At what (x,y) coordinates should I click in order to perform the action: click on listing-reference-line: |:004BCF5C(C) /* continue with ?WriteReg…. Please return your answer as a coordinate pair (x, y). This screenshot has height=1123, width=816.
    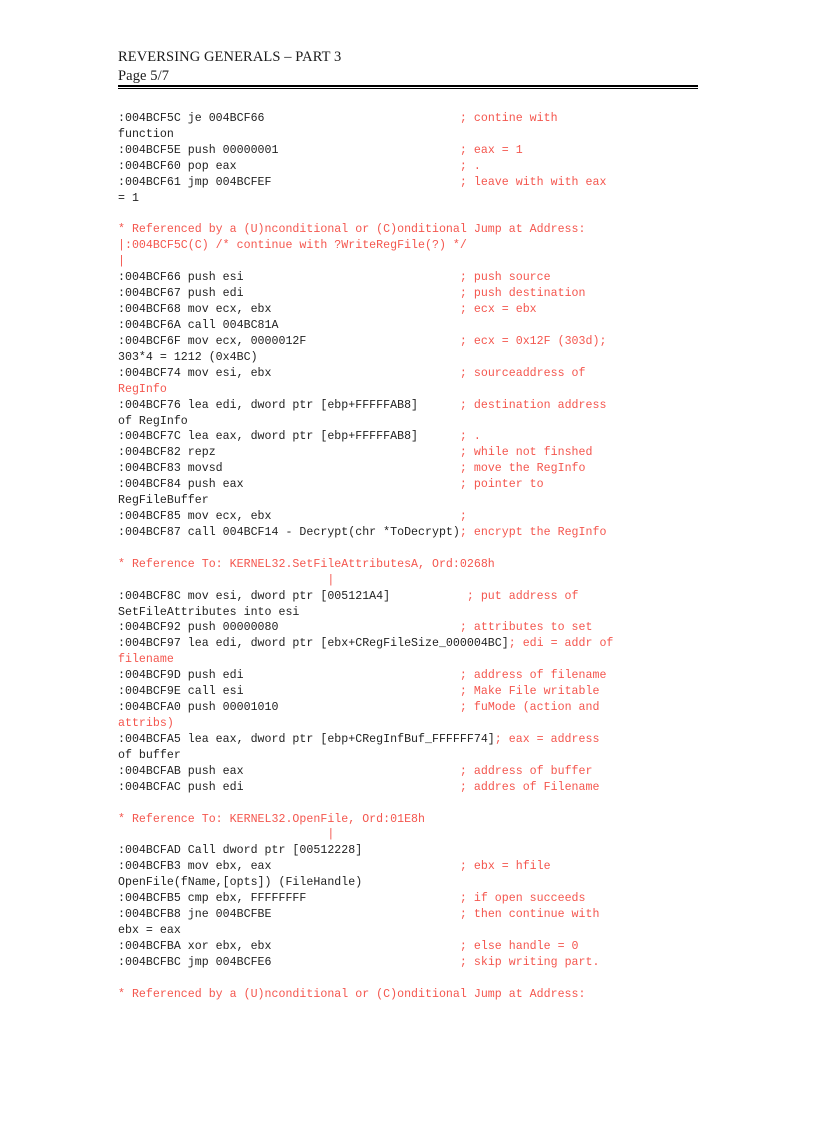
    Looking at the image, I should click on (418, 246).